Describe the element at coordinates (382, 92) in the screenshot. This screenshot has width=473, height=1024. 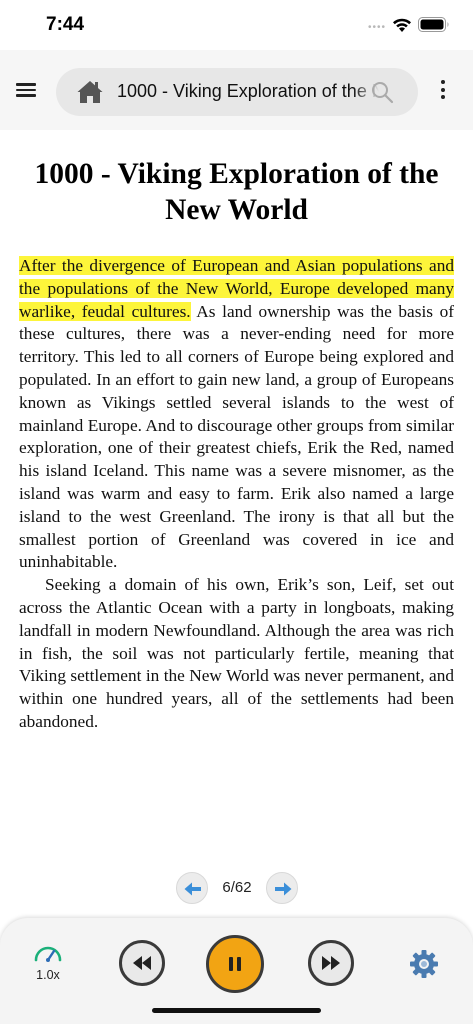
I see `search-icon` at that location.